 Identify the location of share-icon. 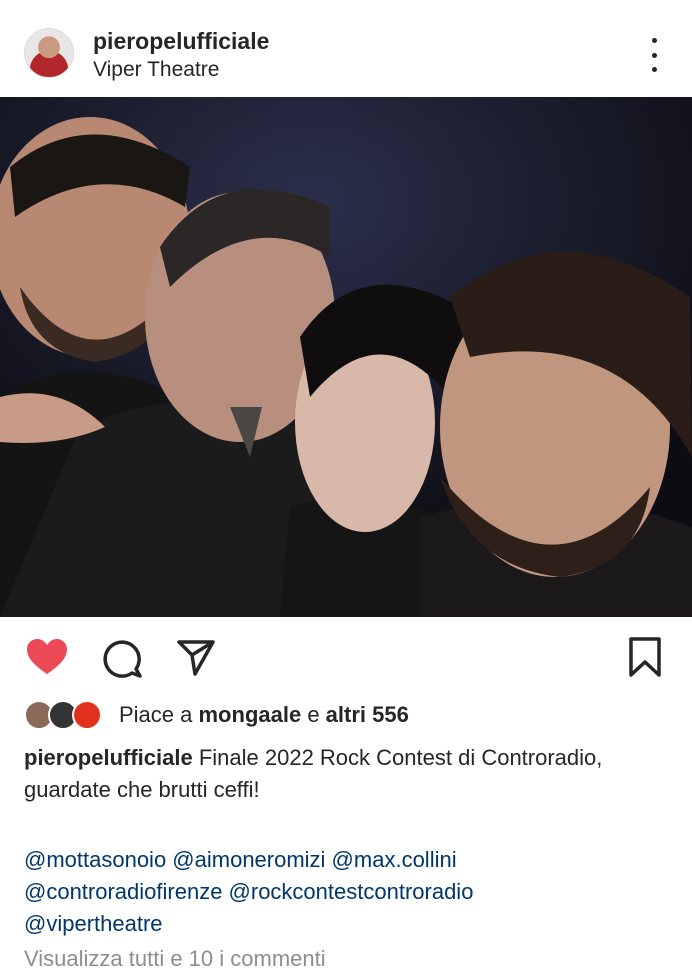
(196, 658).